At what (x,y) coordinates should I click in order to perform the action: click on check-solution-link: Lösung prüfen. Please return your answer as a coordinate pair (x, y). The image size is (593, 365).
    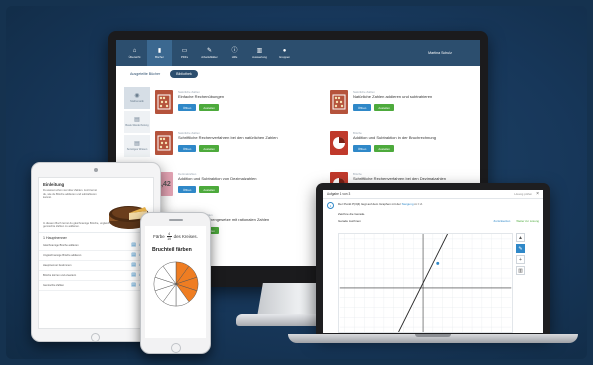
    Looking at the image, I should click on (523, 194).